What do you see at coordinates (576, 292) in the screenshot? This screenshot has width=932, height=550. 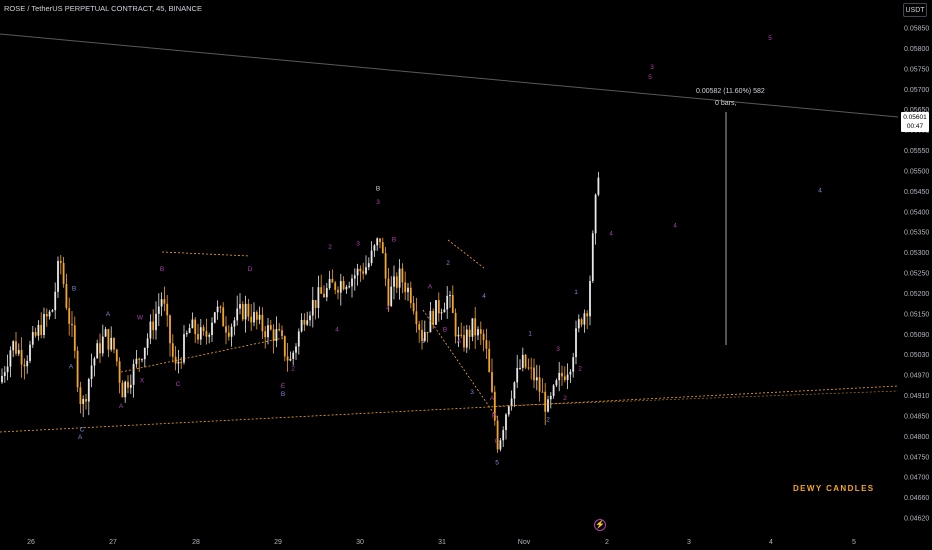 I see `wave-label: 1` at bounding box center [576, 292].